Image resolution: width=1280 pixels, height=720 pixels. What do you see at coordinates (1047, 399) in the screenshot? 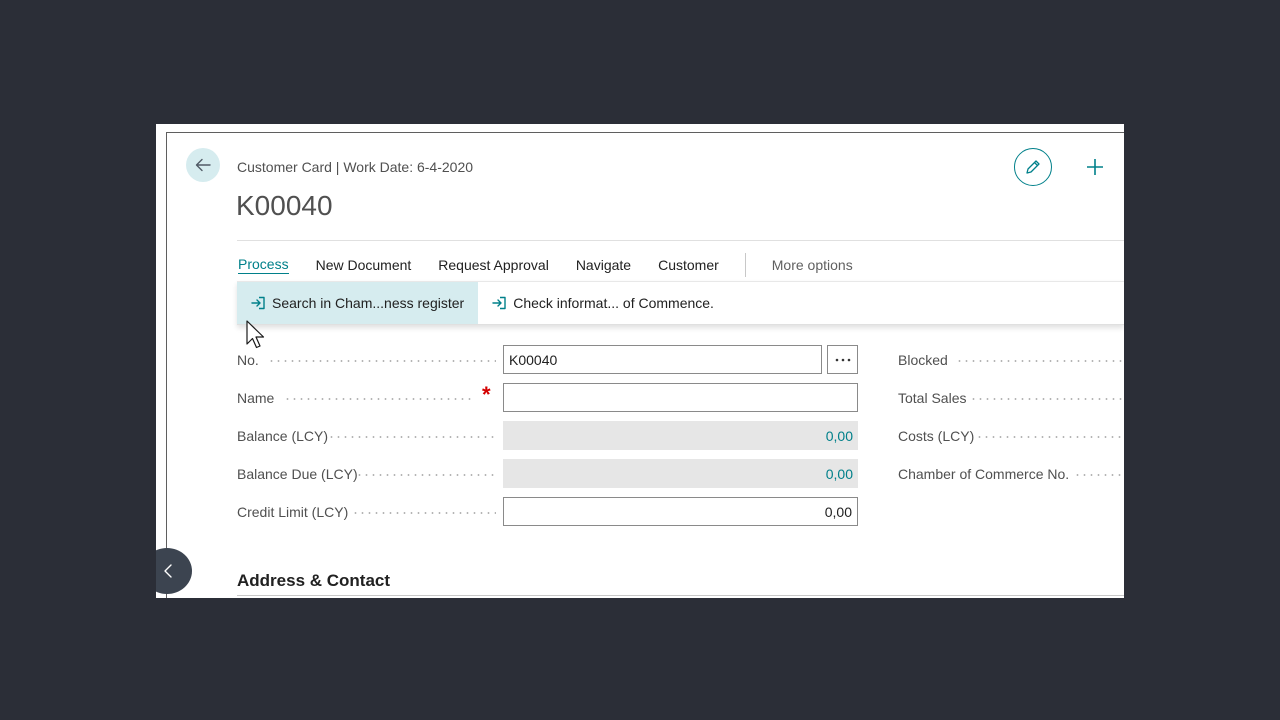
I see `total-sales-leader-dots` at bounding box center [1047, 399].